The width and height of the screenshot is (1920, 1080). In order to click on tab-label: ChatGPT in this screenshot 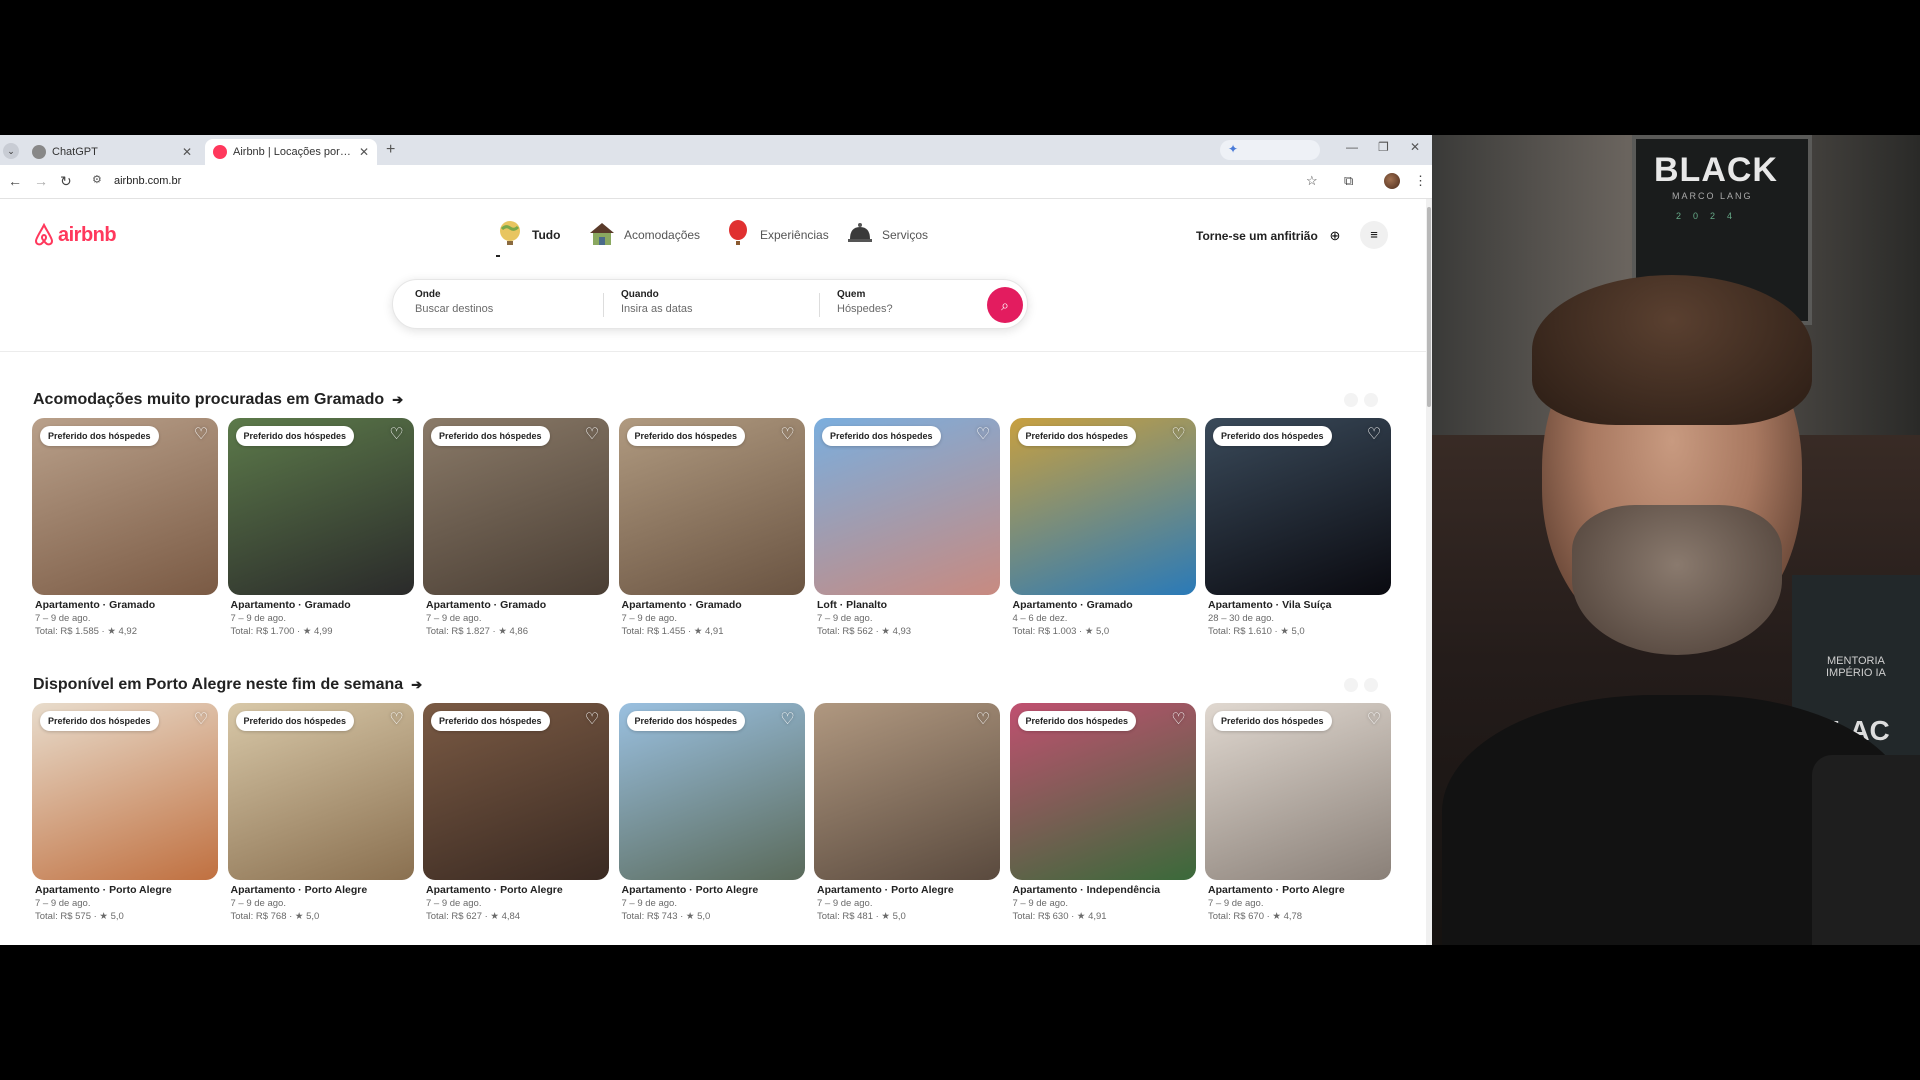, I will do `click(75, 152)`.